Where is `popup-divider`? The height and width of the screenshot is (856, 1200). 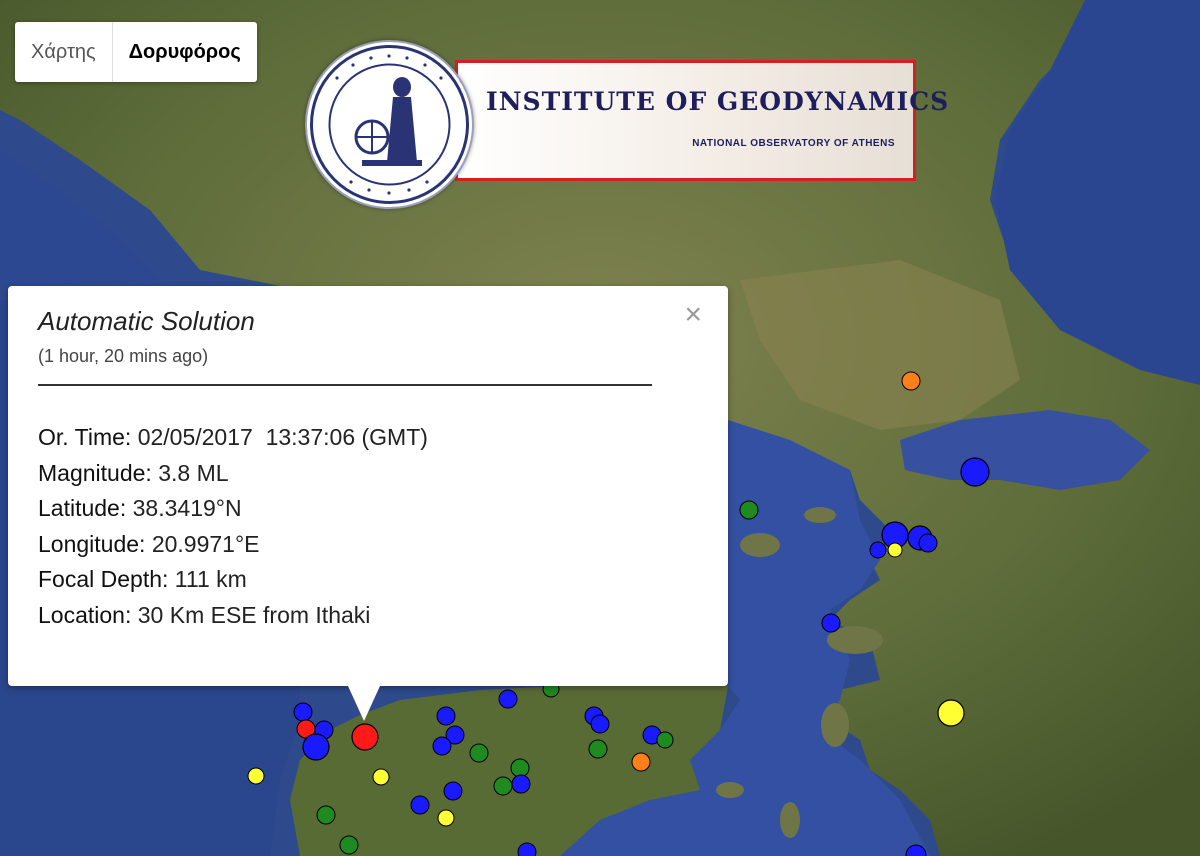
popup-divider is located at coordinates (345, 385).